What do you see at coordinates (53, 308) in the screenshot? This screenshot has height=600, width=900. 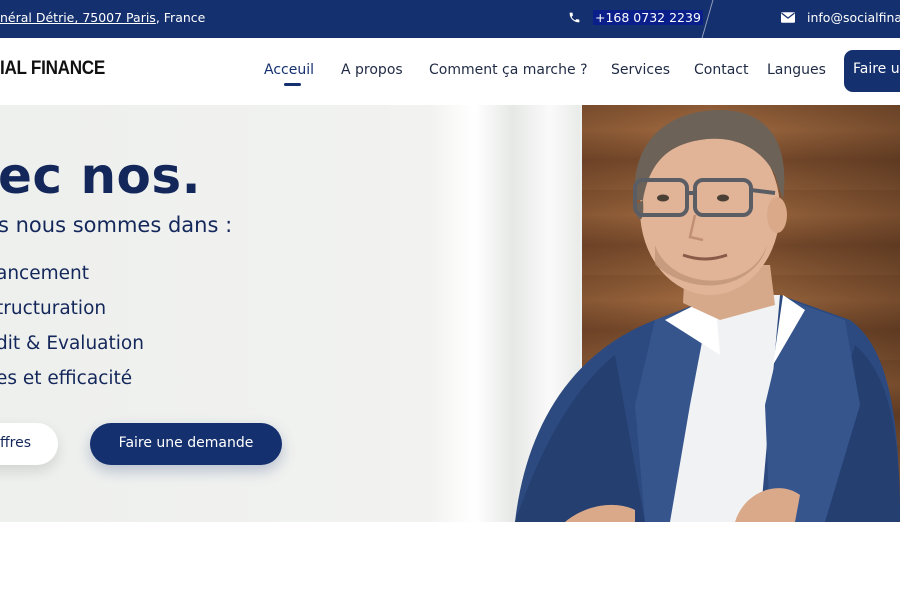 I see `service-item: tructuration` at bounding box center [53, 308].